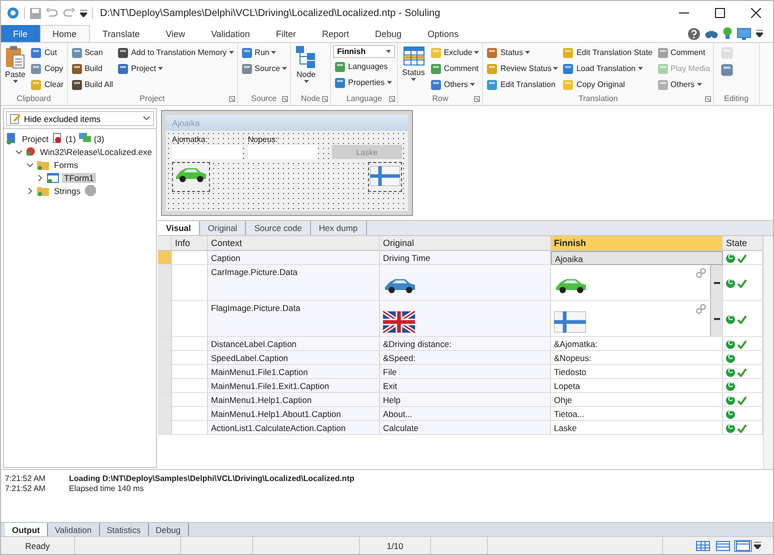 This screenshot has width=774, height=555. What do you see at coordinates (223, 228) in the screenshot?
I see `editor-tab: Original` at bounding box center [223, 228].